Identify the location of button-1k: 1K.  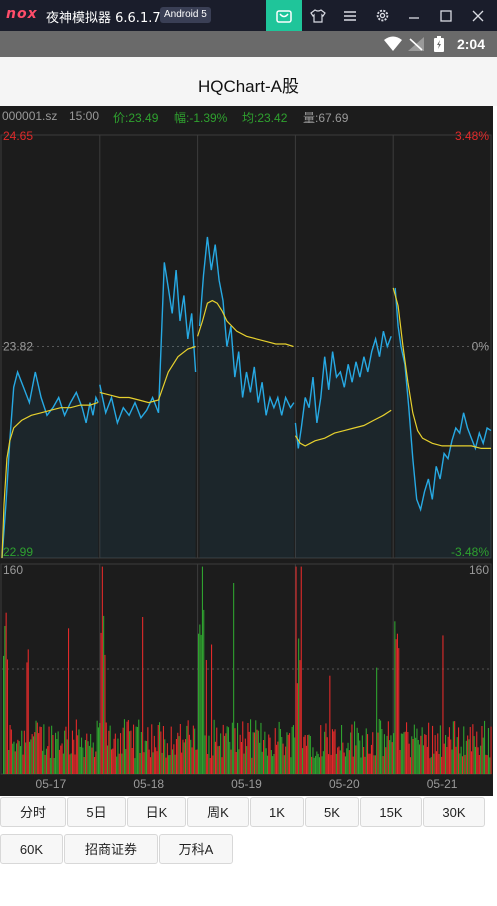
(277, 812).